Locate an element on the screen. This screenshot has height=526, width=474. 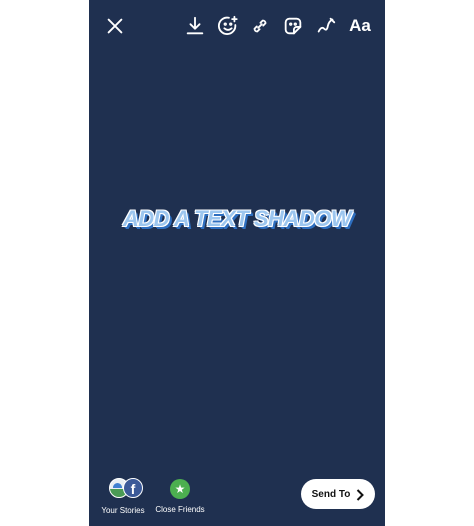
send-to-button: Send To is located at coordinates (338, 494).